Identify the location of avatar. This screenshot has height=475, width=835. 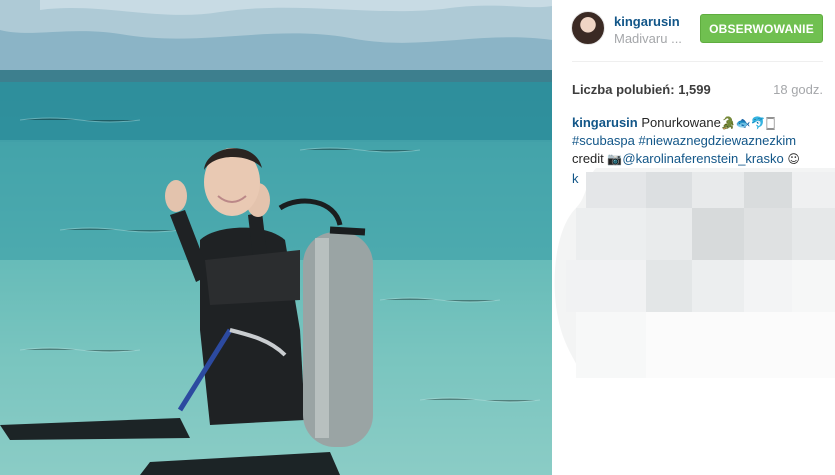
(588, 28).